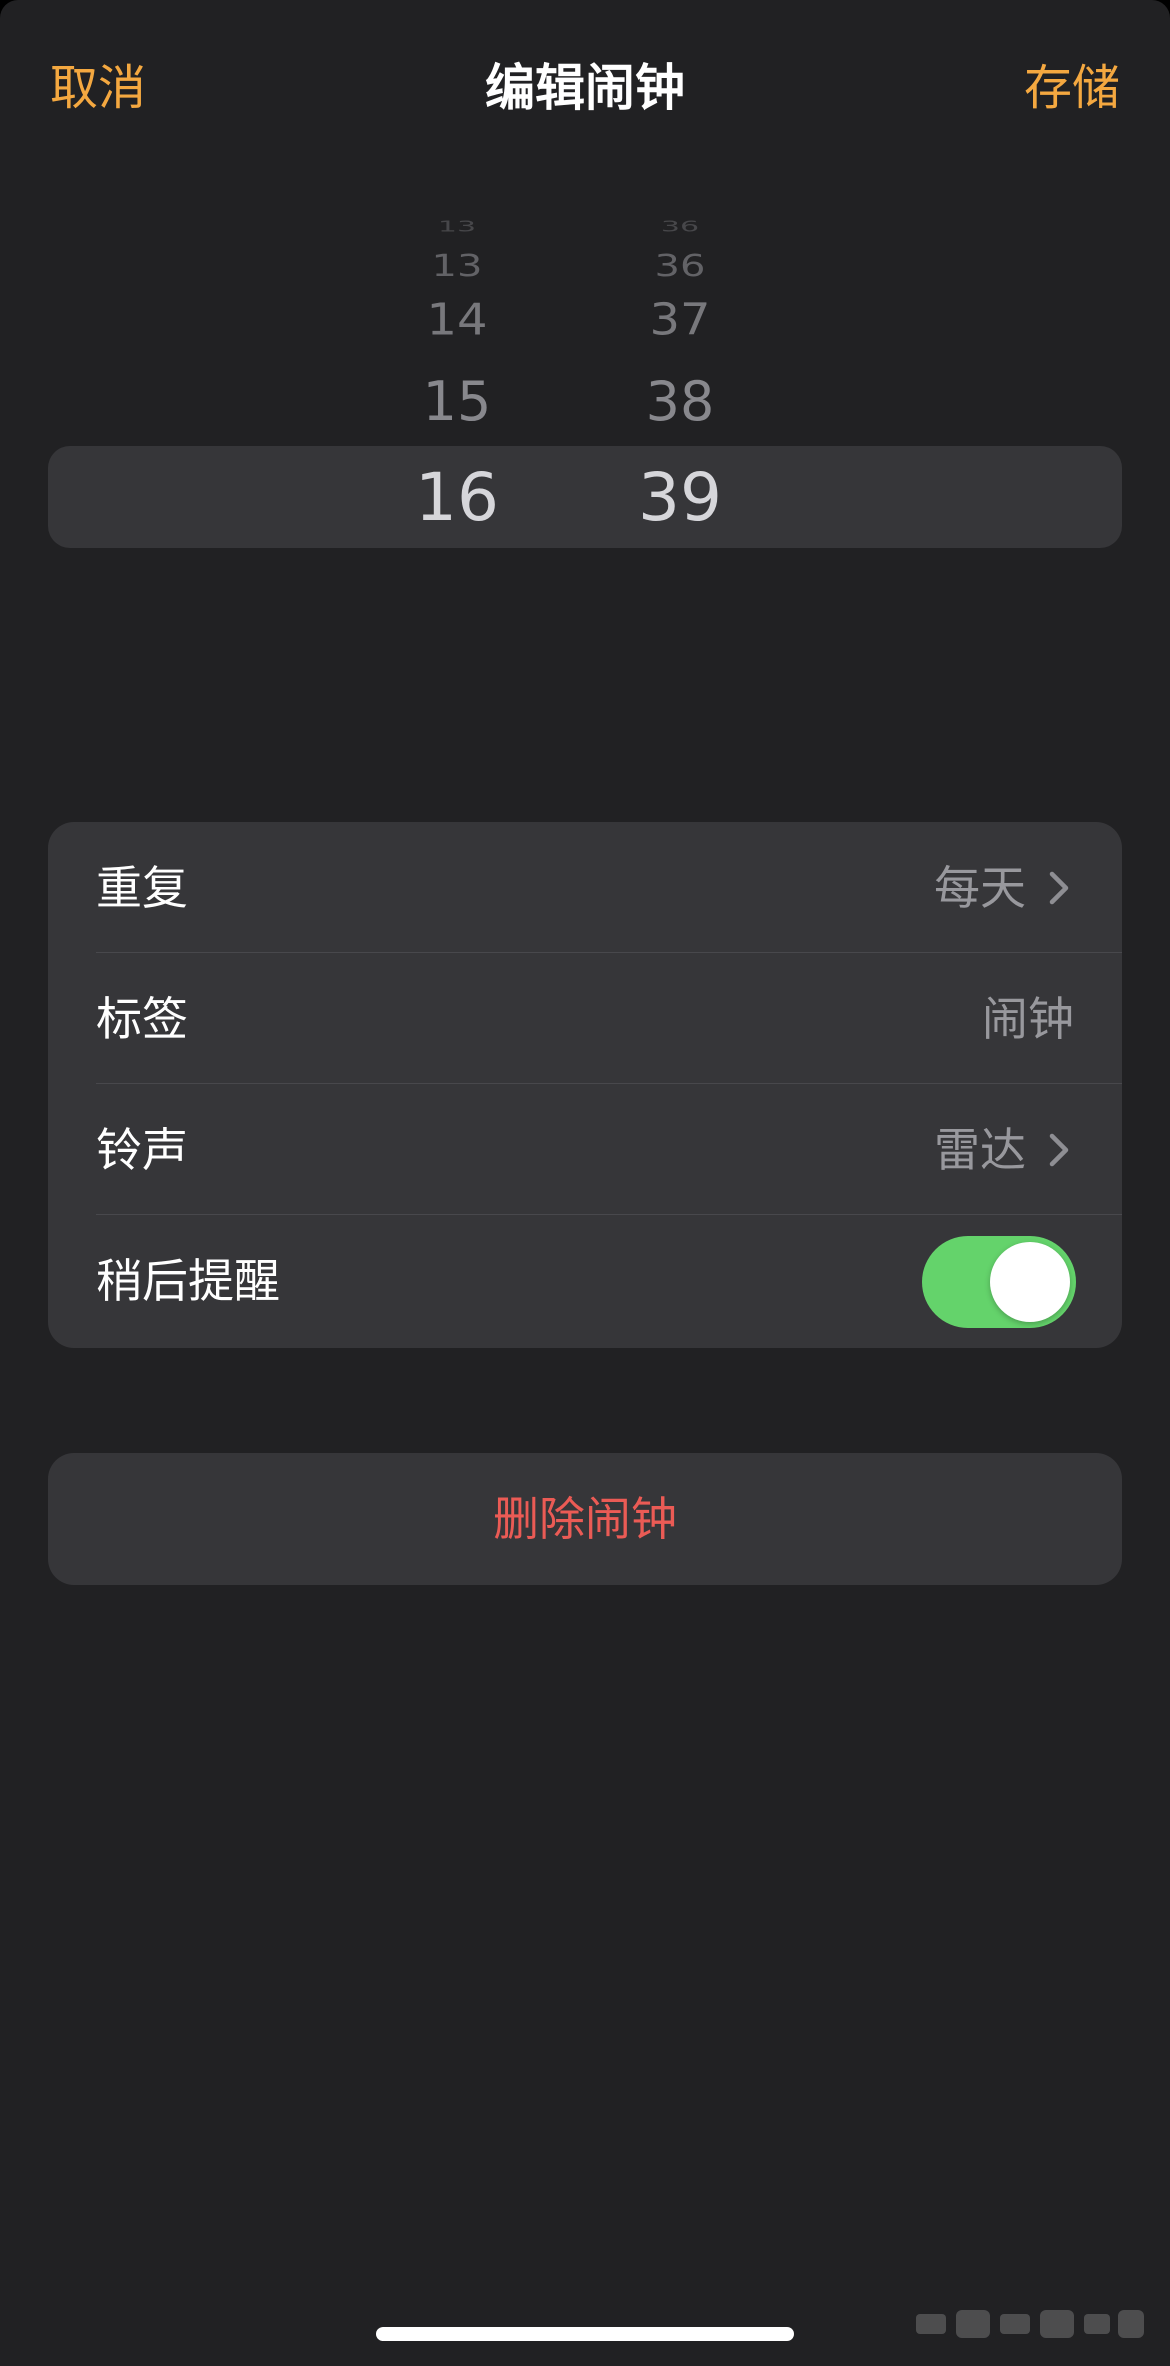 Image resolution: width=1170 pixels, height=2366 pixels. Describe the element at coordinates (457, 320) in the screenshot. I see `hour-wheel-item: 14` at that location.